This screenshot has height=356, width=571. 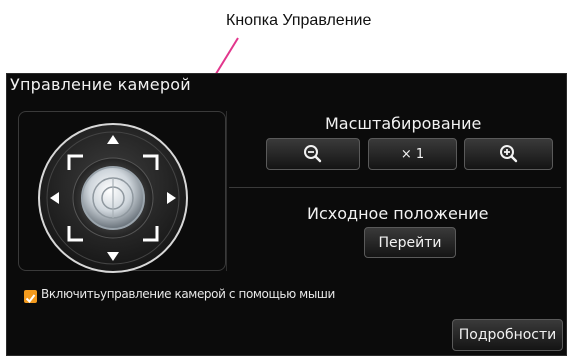 I want to click on zoom-out-button, so click(x=313, y=154).